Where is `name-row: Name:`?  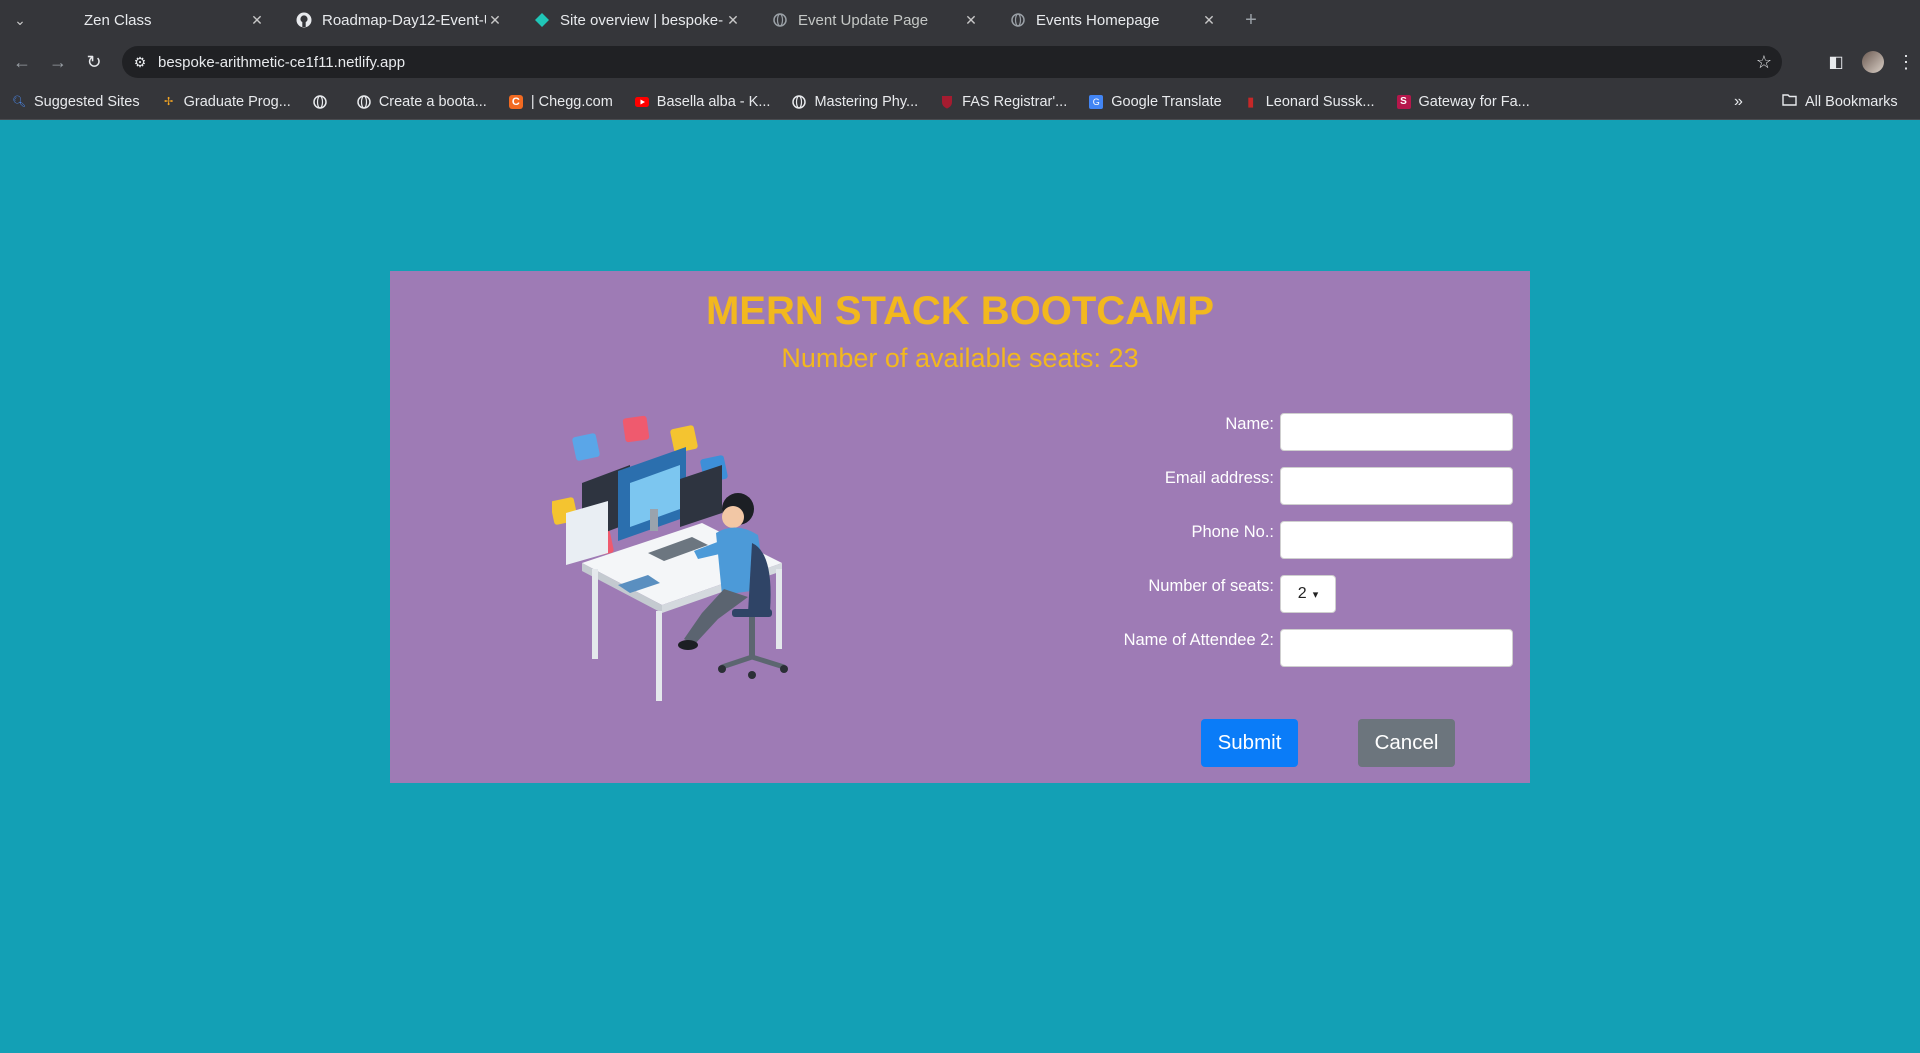
name-row: Name: is located at coordinates (1296, 432).